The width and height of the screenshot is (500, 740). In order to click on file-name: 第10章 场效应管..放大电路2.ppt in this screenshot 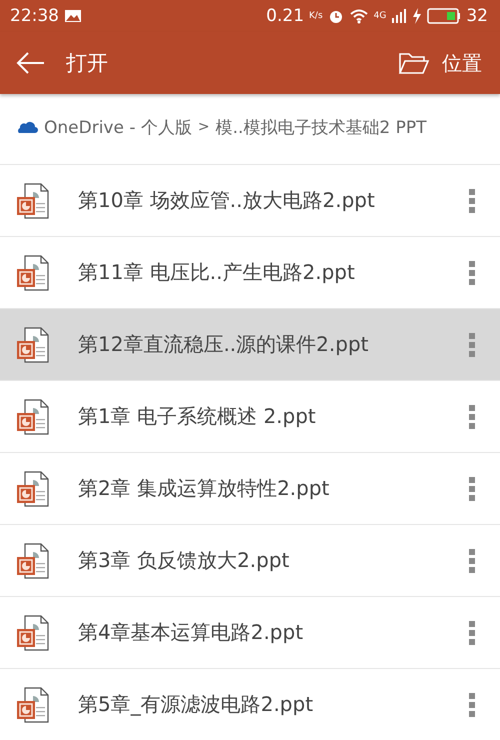, I will do `click(227, 200)`.